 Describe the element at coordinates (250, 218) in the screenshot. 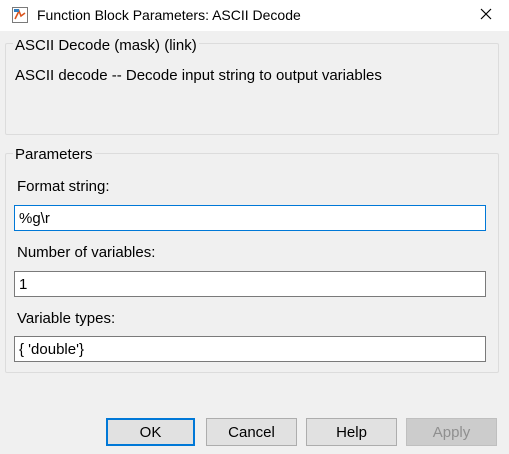

I see `format-string-input` at that location.